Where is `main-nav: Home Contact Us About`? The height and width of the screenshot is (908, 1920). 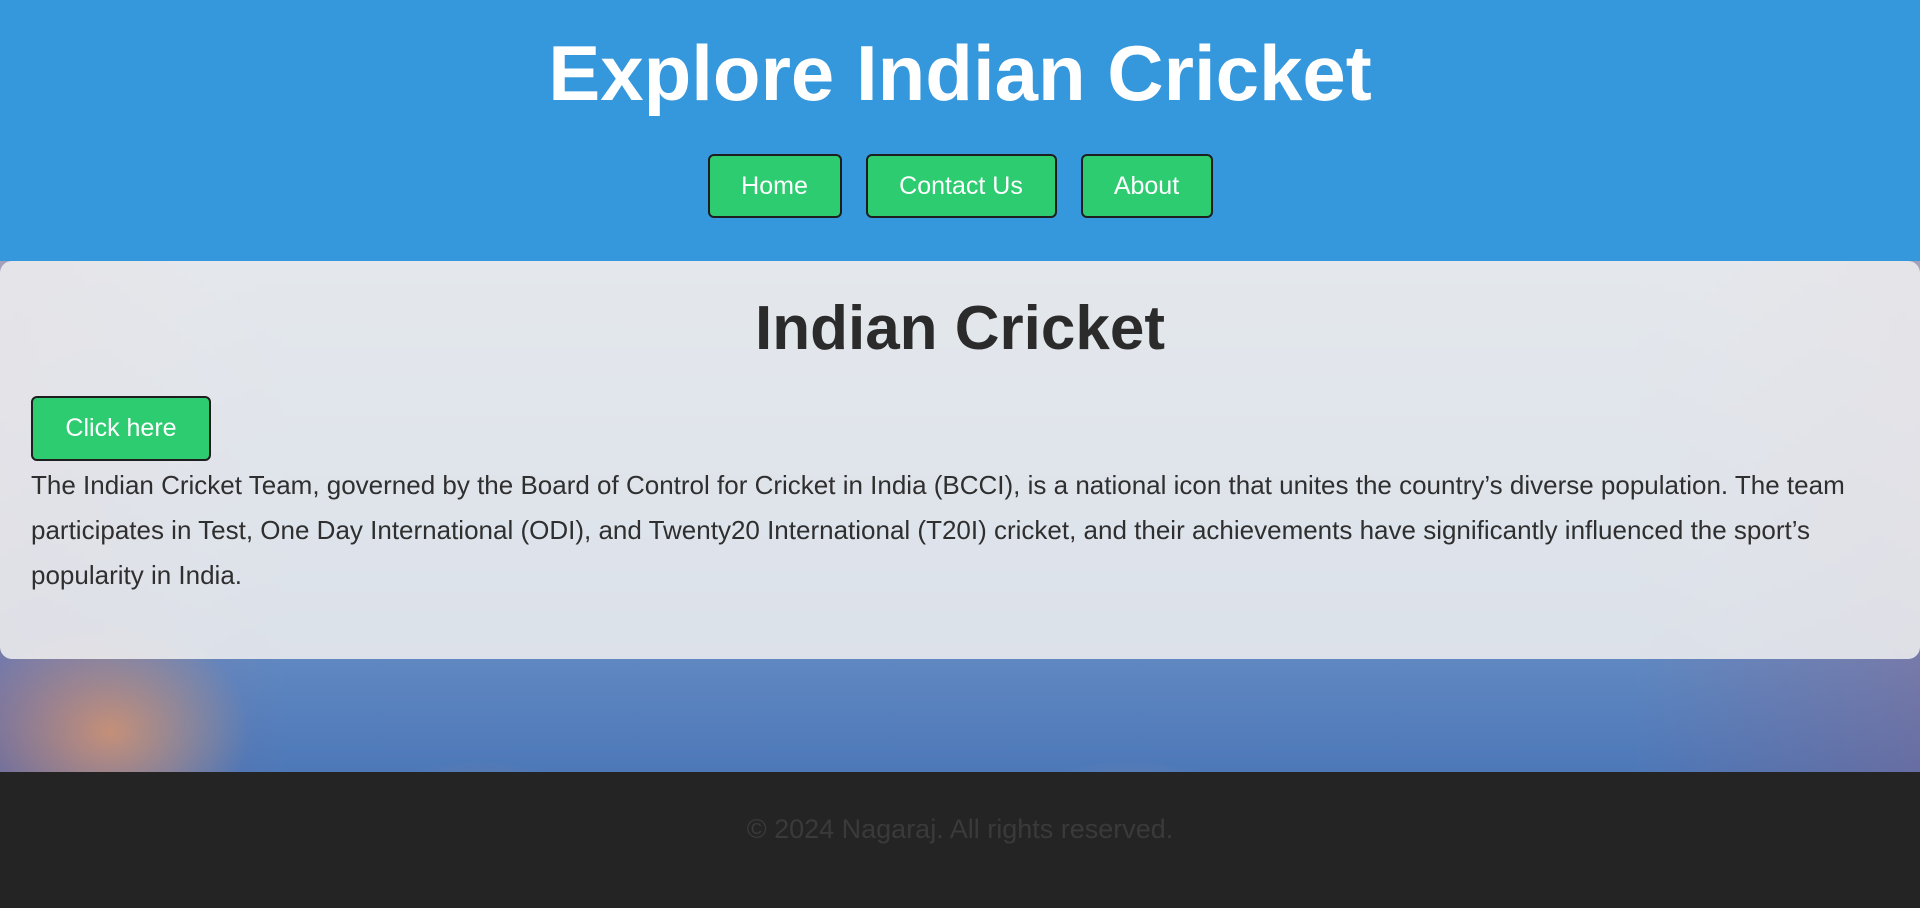
main-nav: Home Contact Us About is located at coordinates (960, 186).